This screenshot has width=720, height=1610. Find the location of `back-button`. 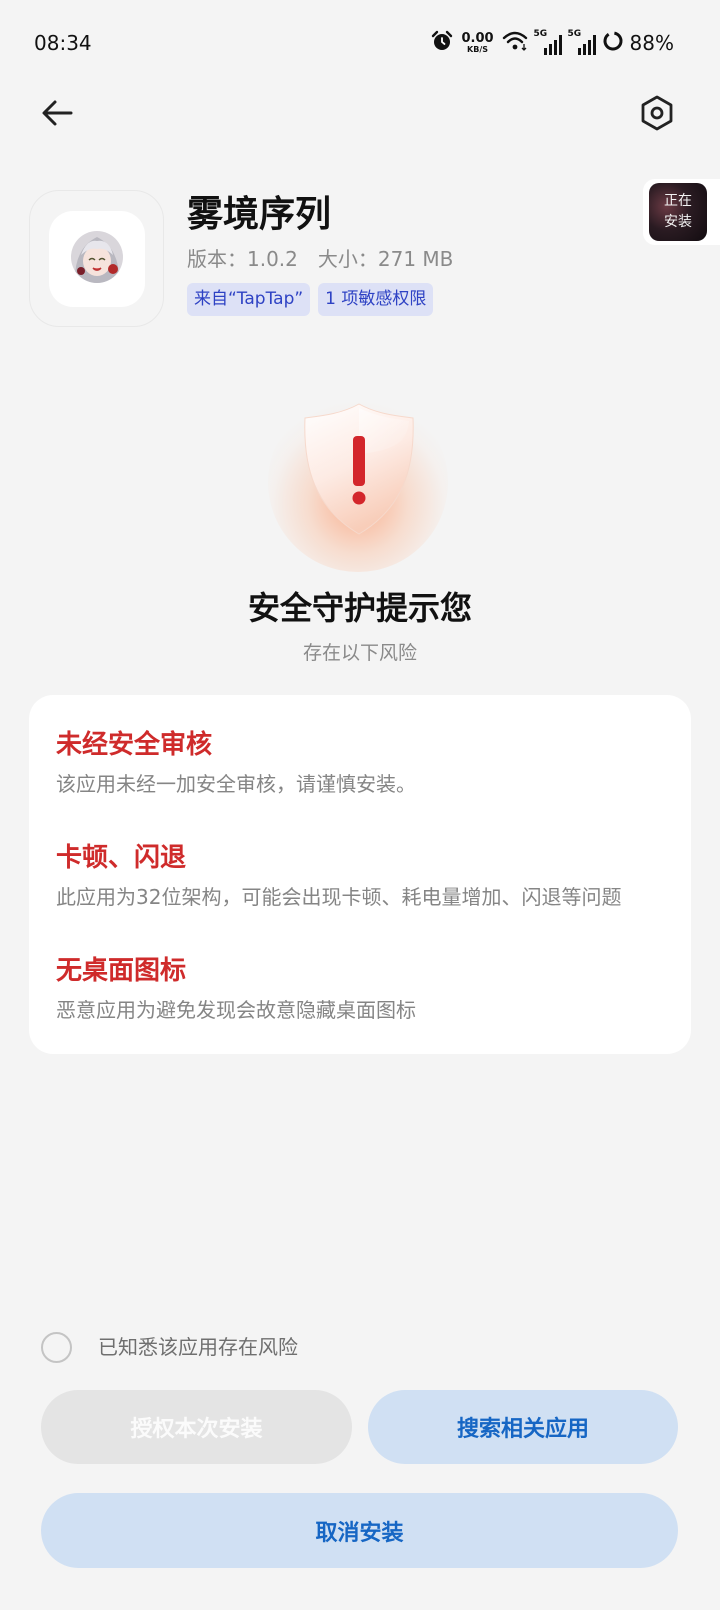

back-button is located at coordinates (57, 115).